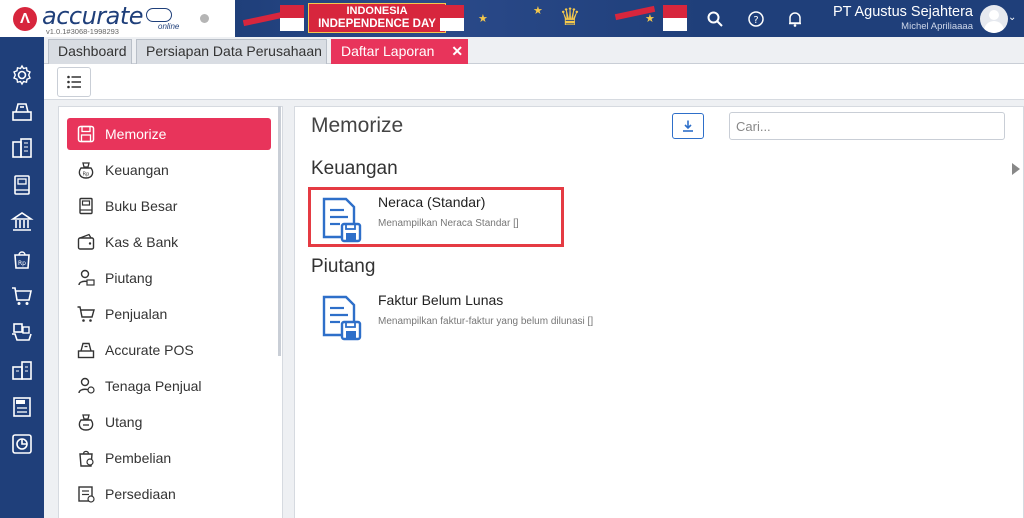 The width and height of the screenshot is (1024, 518). What do you see at coordinates (124, 422) in the screenshot?
I see `menu-item-label: Utang` at bounding box center [124, 422].